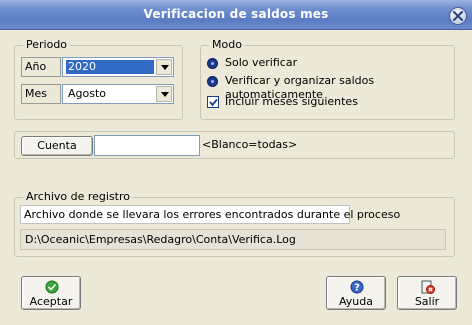 This screenshot has width=472, height=325. I want to click on mes-select: Agosto, so click(118, 94).